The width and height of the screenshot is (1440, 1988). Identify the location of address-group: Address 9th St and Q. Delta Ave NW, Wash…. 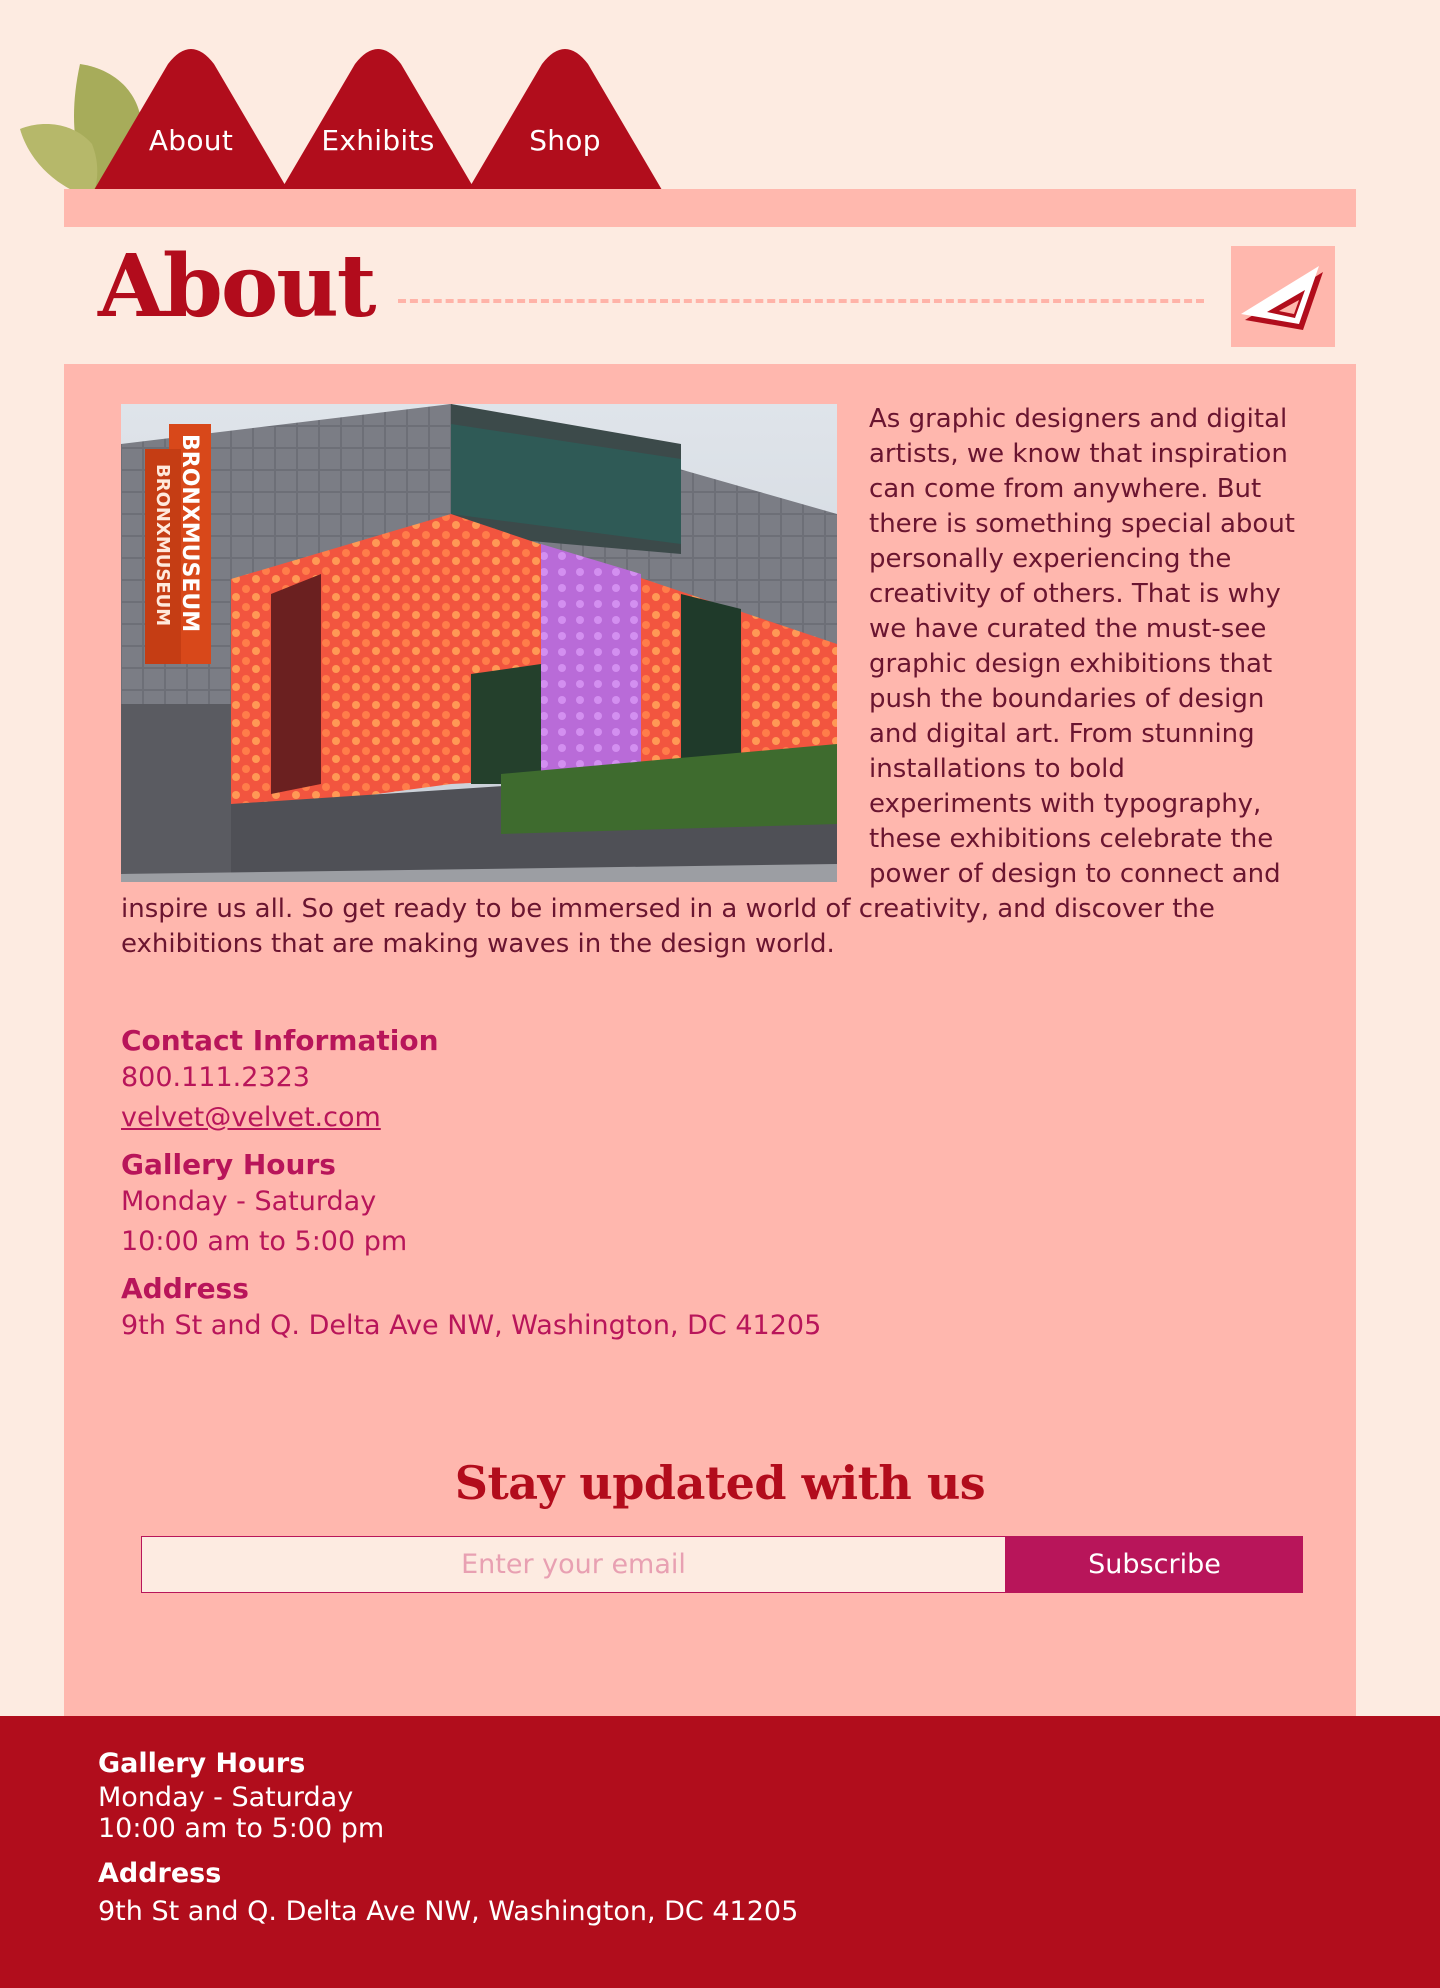
(571, 1309).